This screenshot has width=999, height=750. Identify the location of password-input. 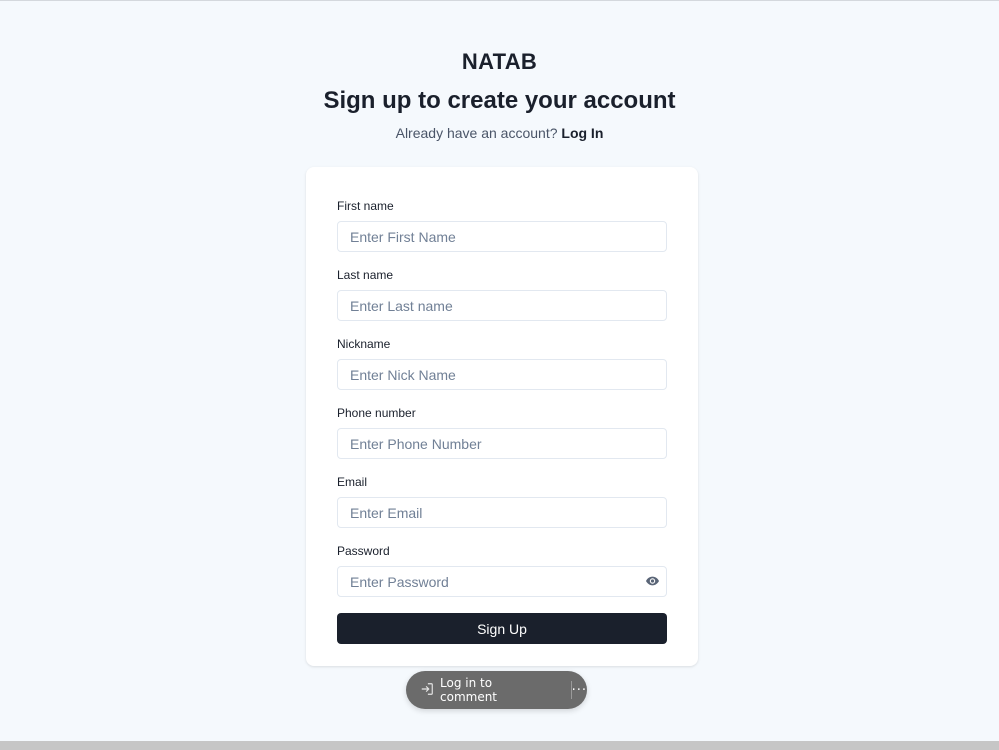
(502, 581).